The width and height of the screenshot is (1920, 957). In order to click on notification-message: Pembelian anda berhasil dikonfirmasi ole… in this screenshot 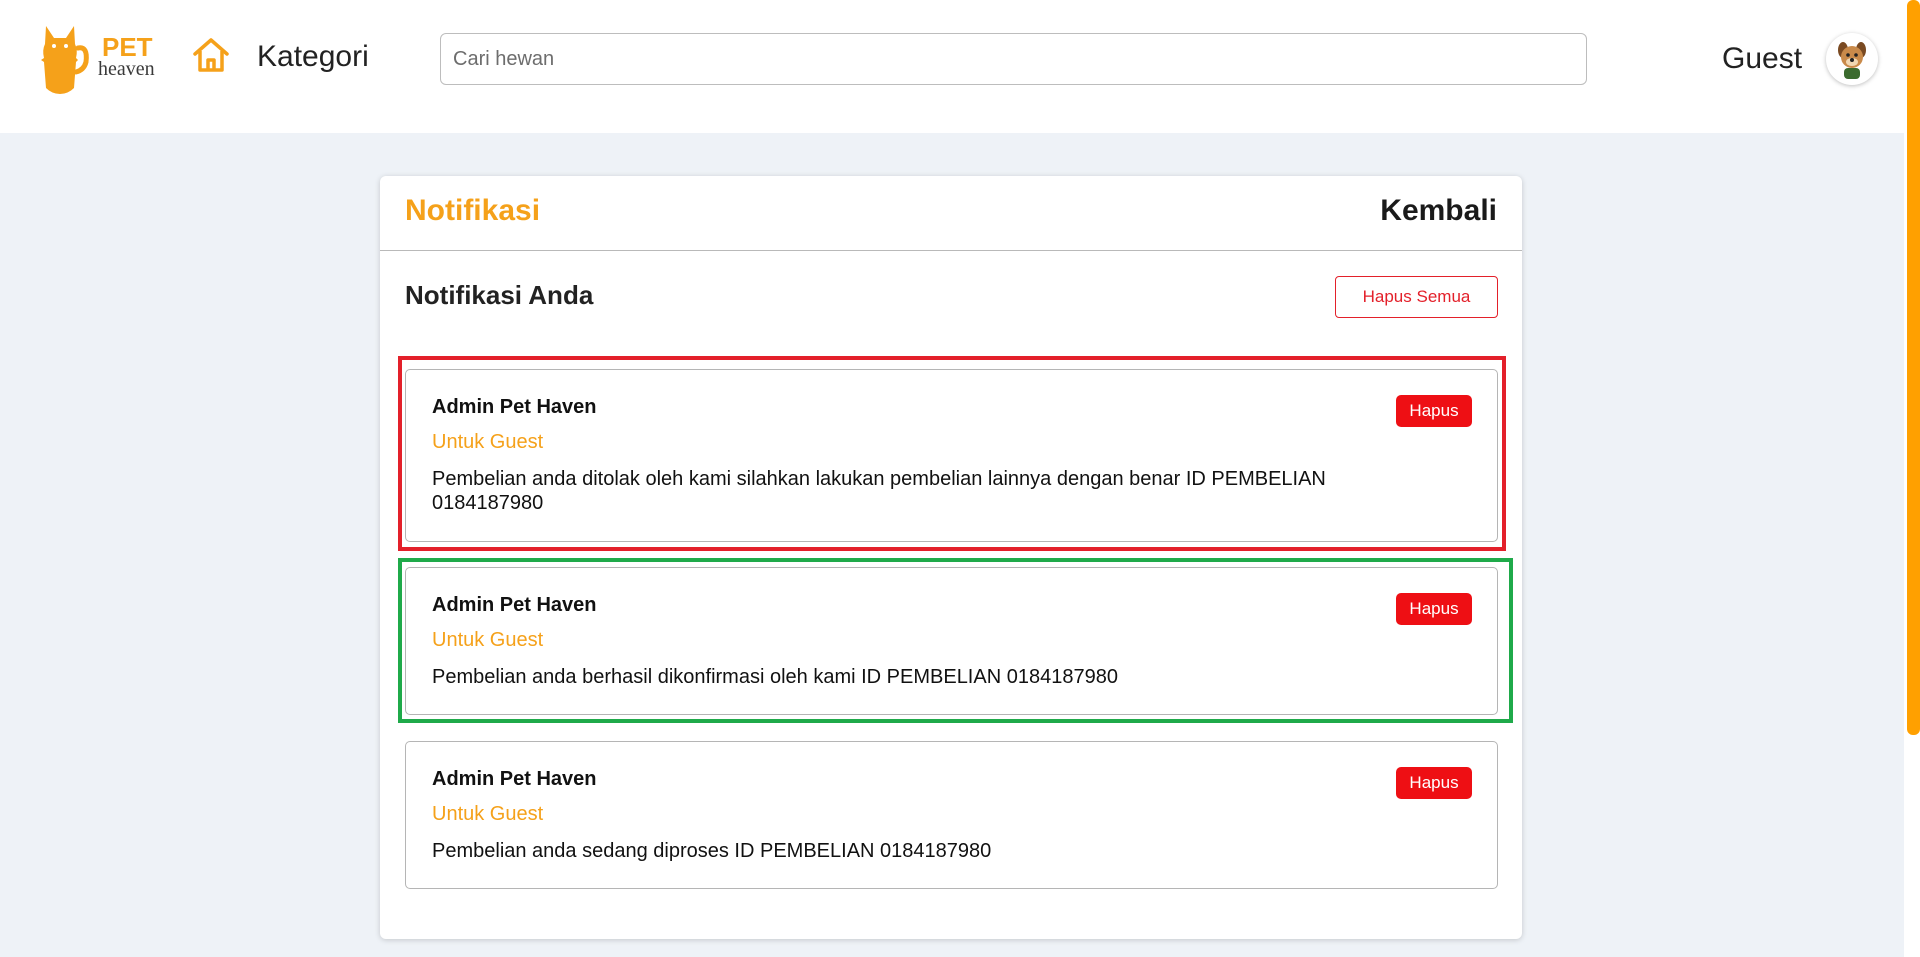, I will do `click(775, 677)`.